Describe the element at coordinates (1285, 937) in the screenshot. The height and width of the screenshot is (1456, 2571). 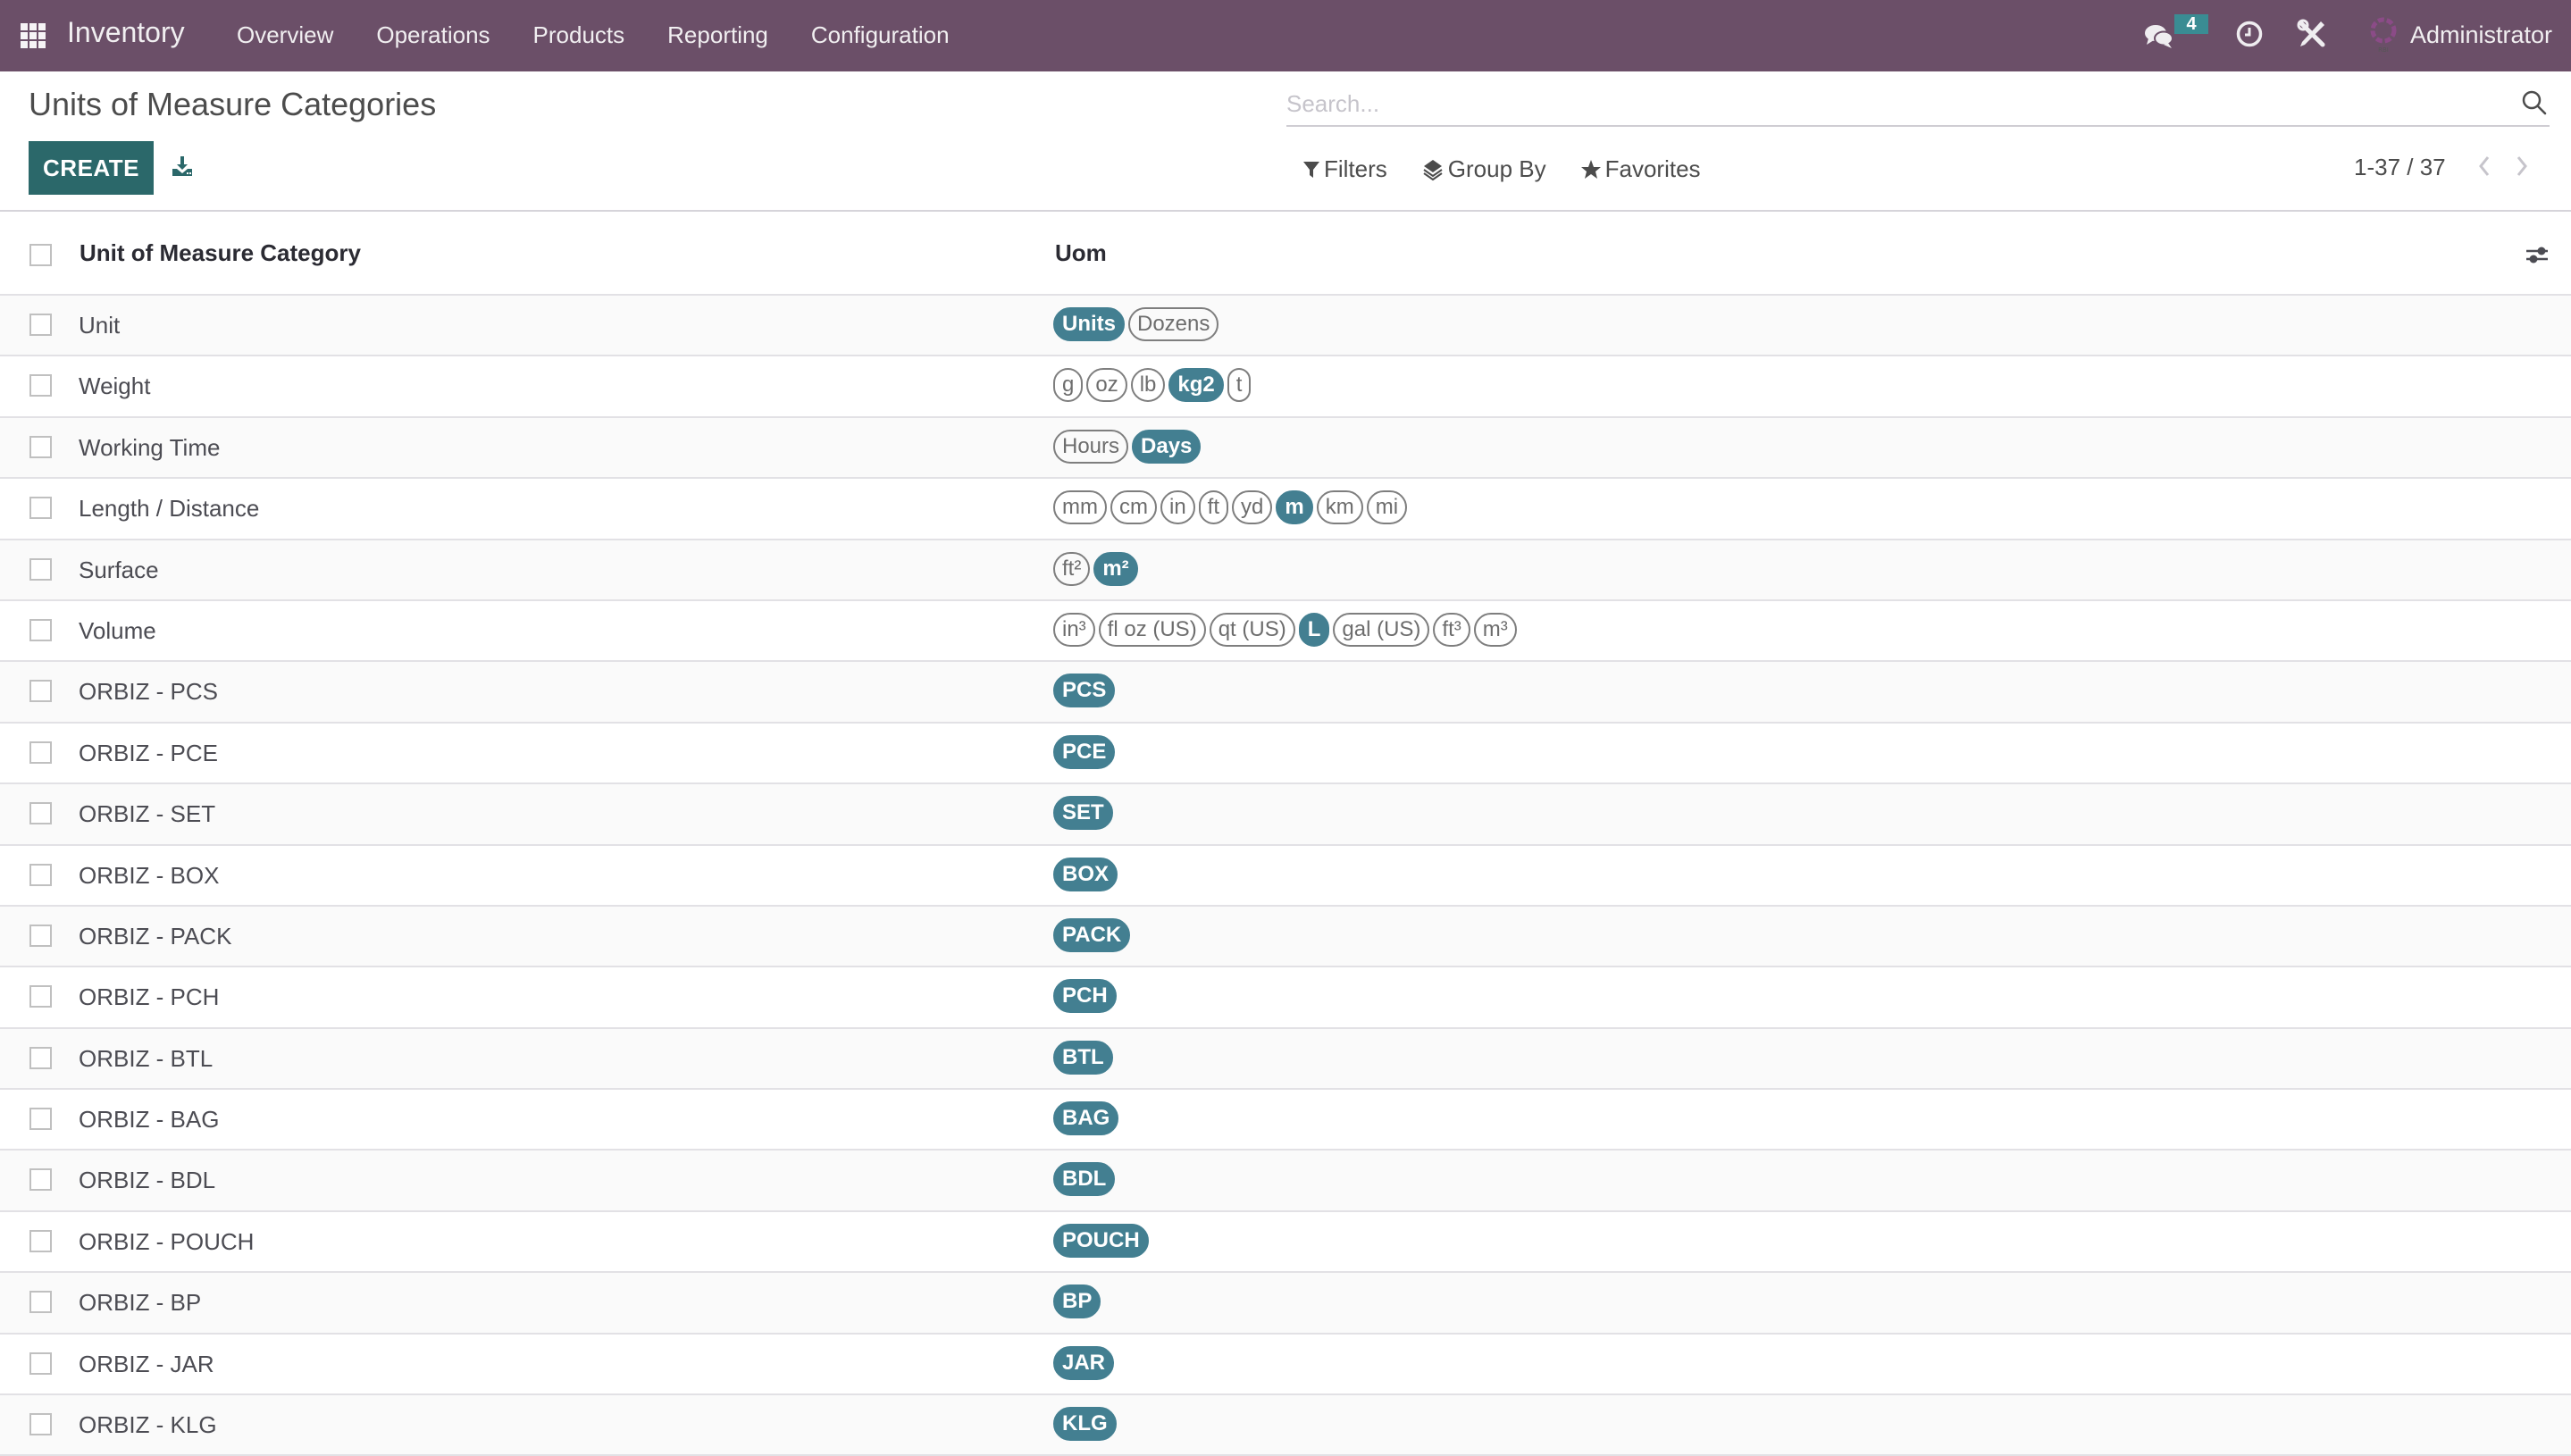
I see `table-row: ORBIZ - PACK PACK` at that location.